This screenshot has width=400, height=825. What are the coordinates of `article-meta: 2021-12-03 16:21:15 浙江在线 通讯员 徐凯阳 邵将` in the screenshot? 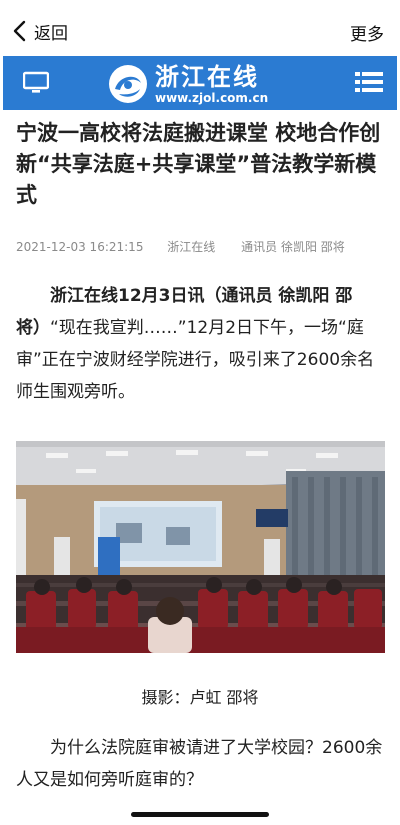 It's located at (202, 246).